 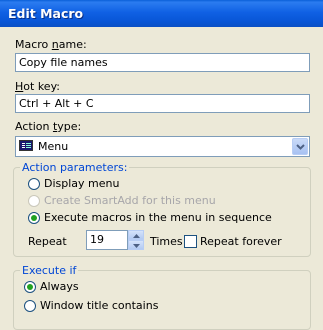 What do you see at coordinates (162, 62) in the screenshot?
I see `macro-name-input: Copy file names` at bounding box center [162, 62].